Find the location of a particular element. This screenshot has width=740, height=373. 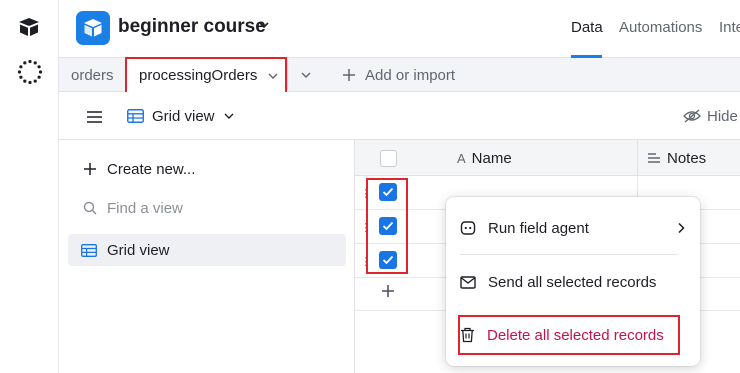

tab-automations: Automations is located at coordinates (660, 27).